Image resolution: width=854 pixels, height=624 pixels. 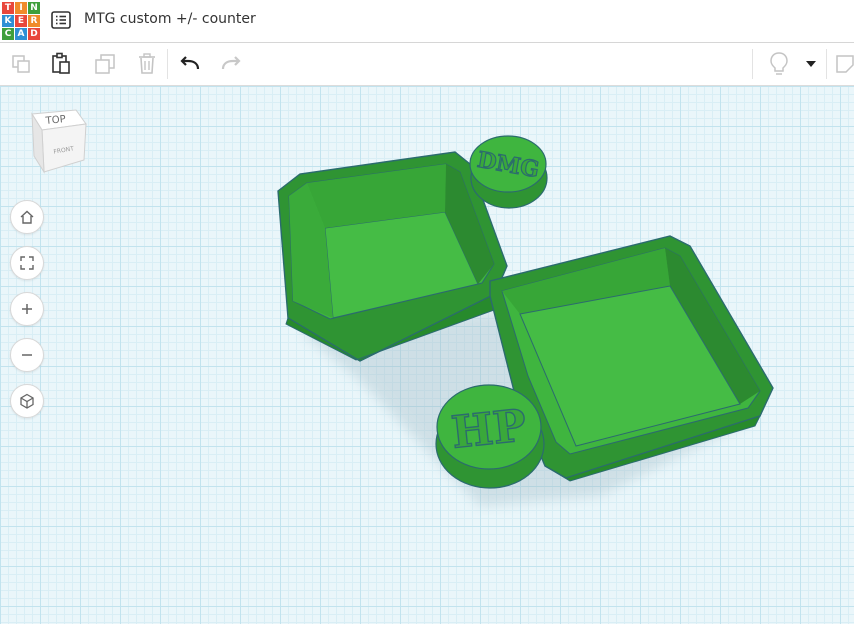 I want to click on notes-icon, so click(x=843, y=64).